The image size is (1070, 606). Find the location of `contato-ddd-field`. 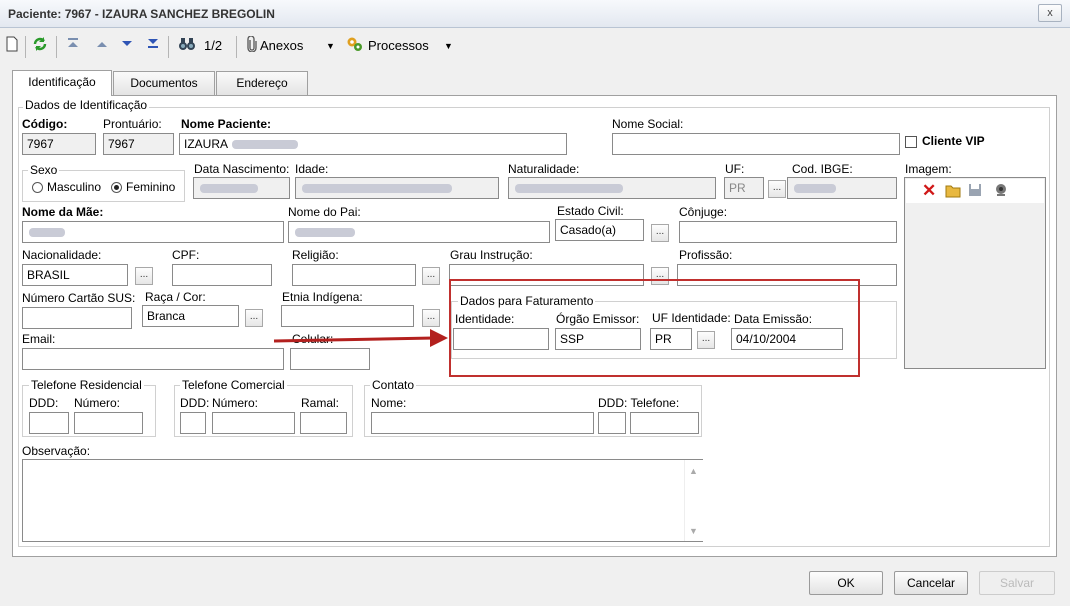

contato-ddd-field is located at coordinates (612, 423).